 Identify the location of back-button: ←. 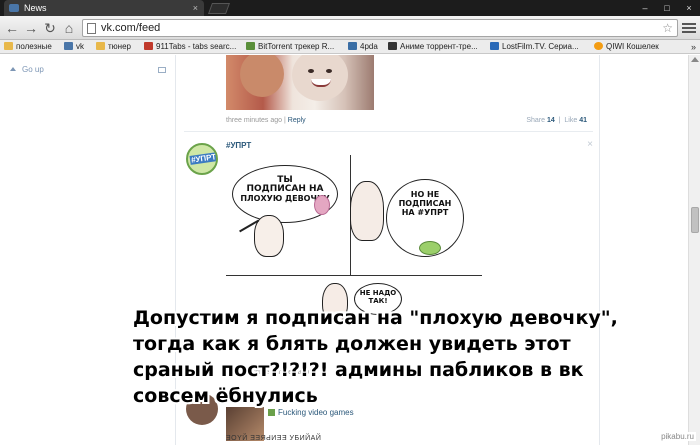
(12, 28).